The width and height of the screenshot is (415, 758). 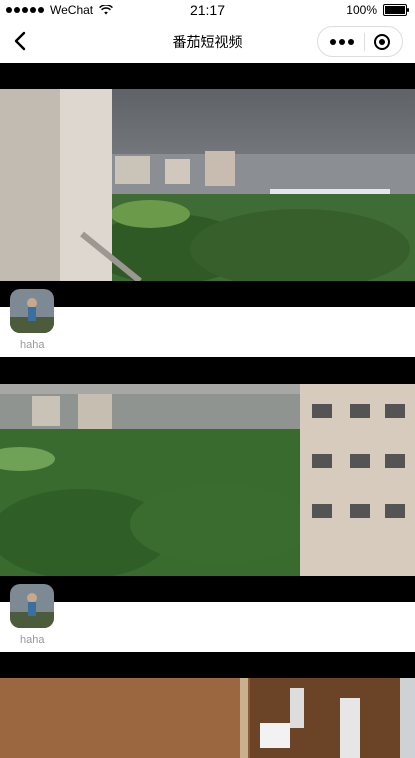 I want to click on battery-percent: 100%, so click(x=361, y=10).